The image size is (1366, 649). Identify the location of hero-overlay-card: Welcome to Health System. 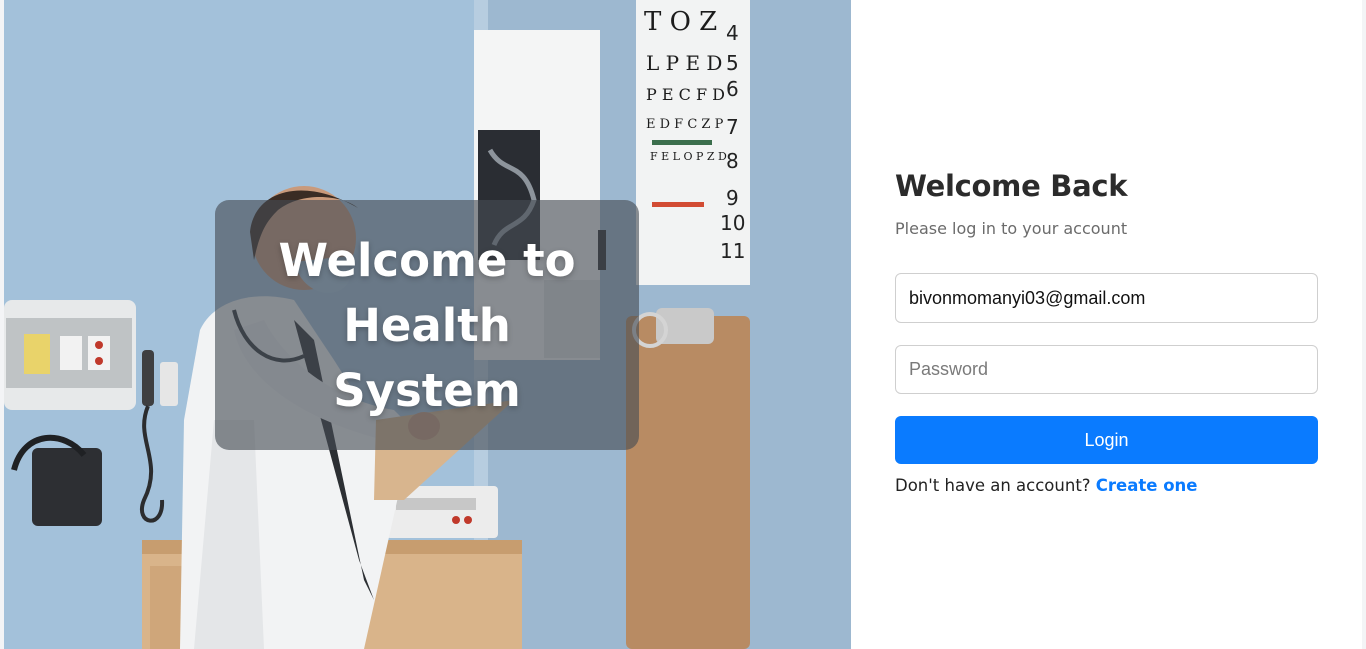
(427, 325).